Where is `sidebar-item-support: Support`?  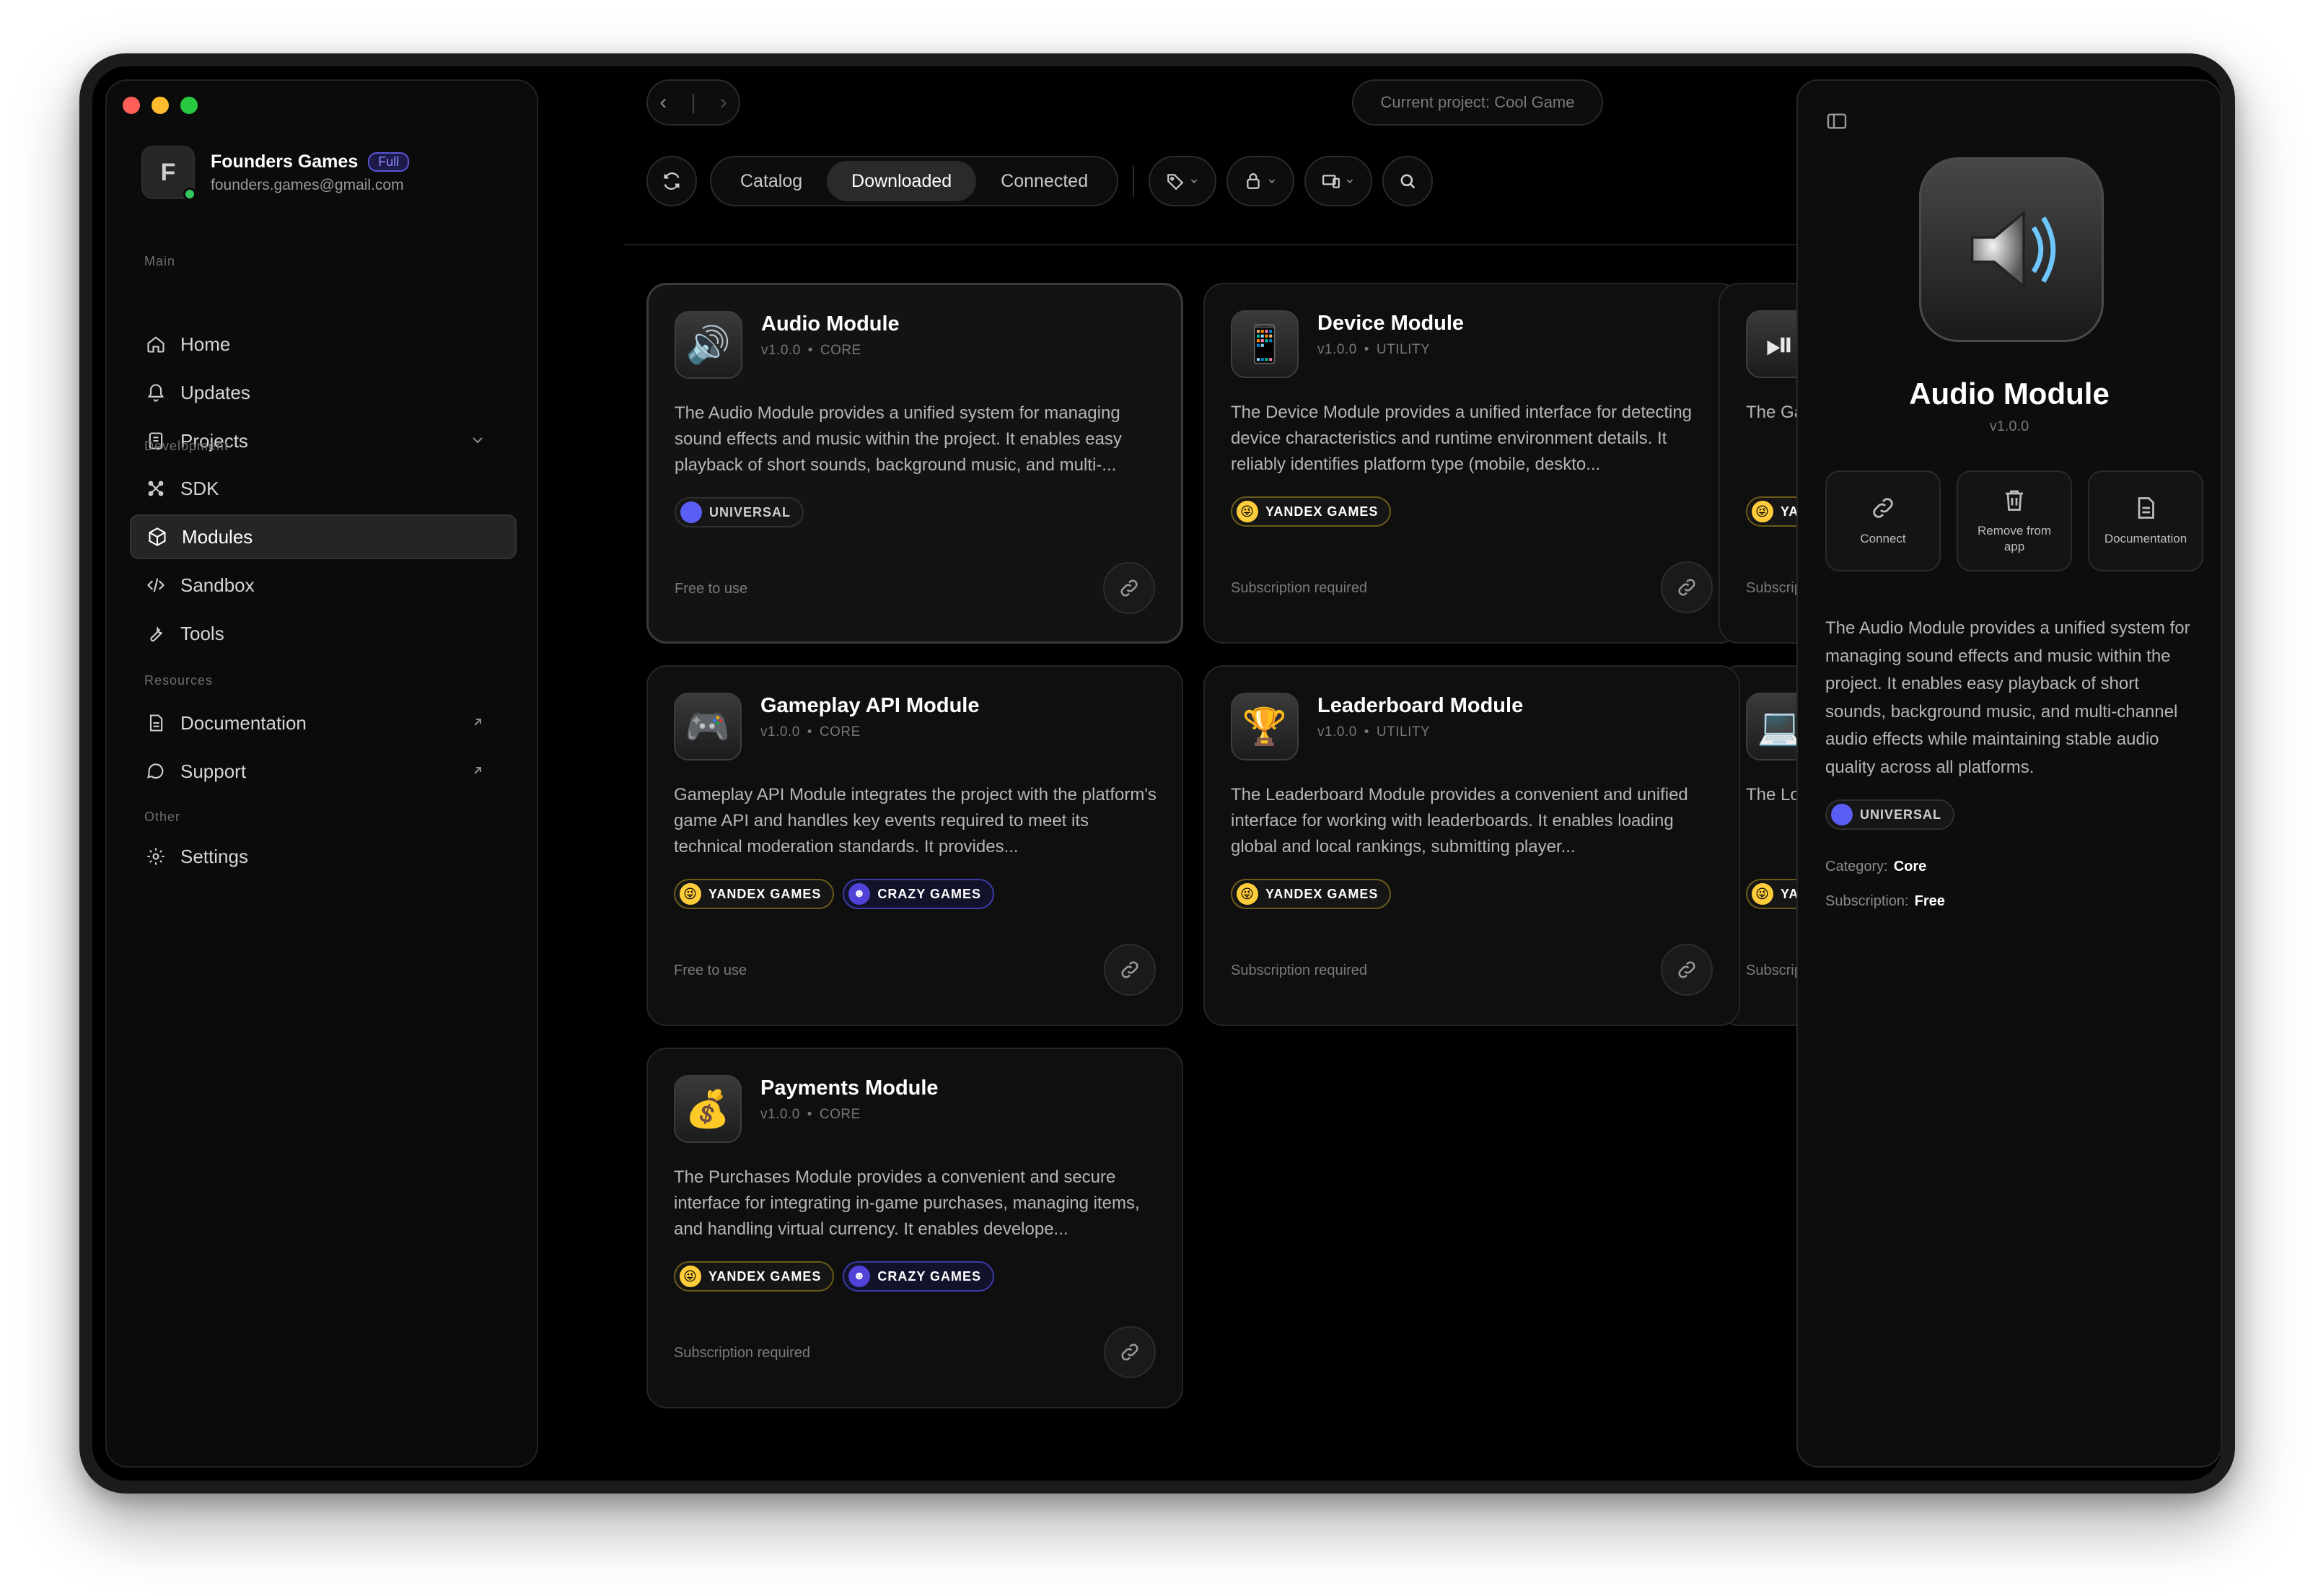
sidebar-item-support: Support is located at coordinates (323, 771).